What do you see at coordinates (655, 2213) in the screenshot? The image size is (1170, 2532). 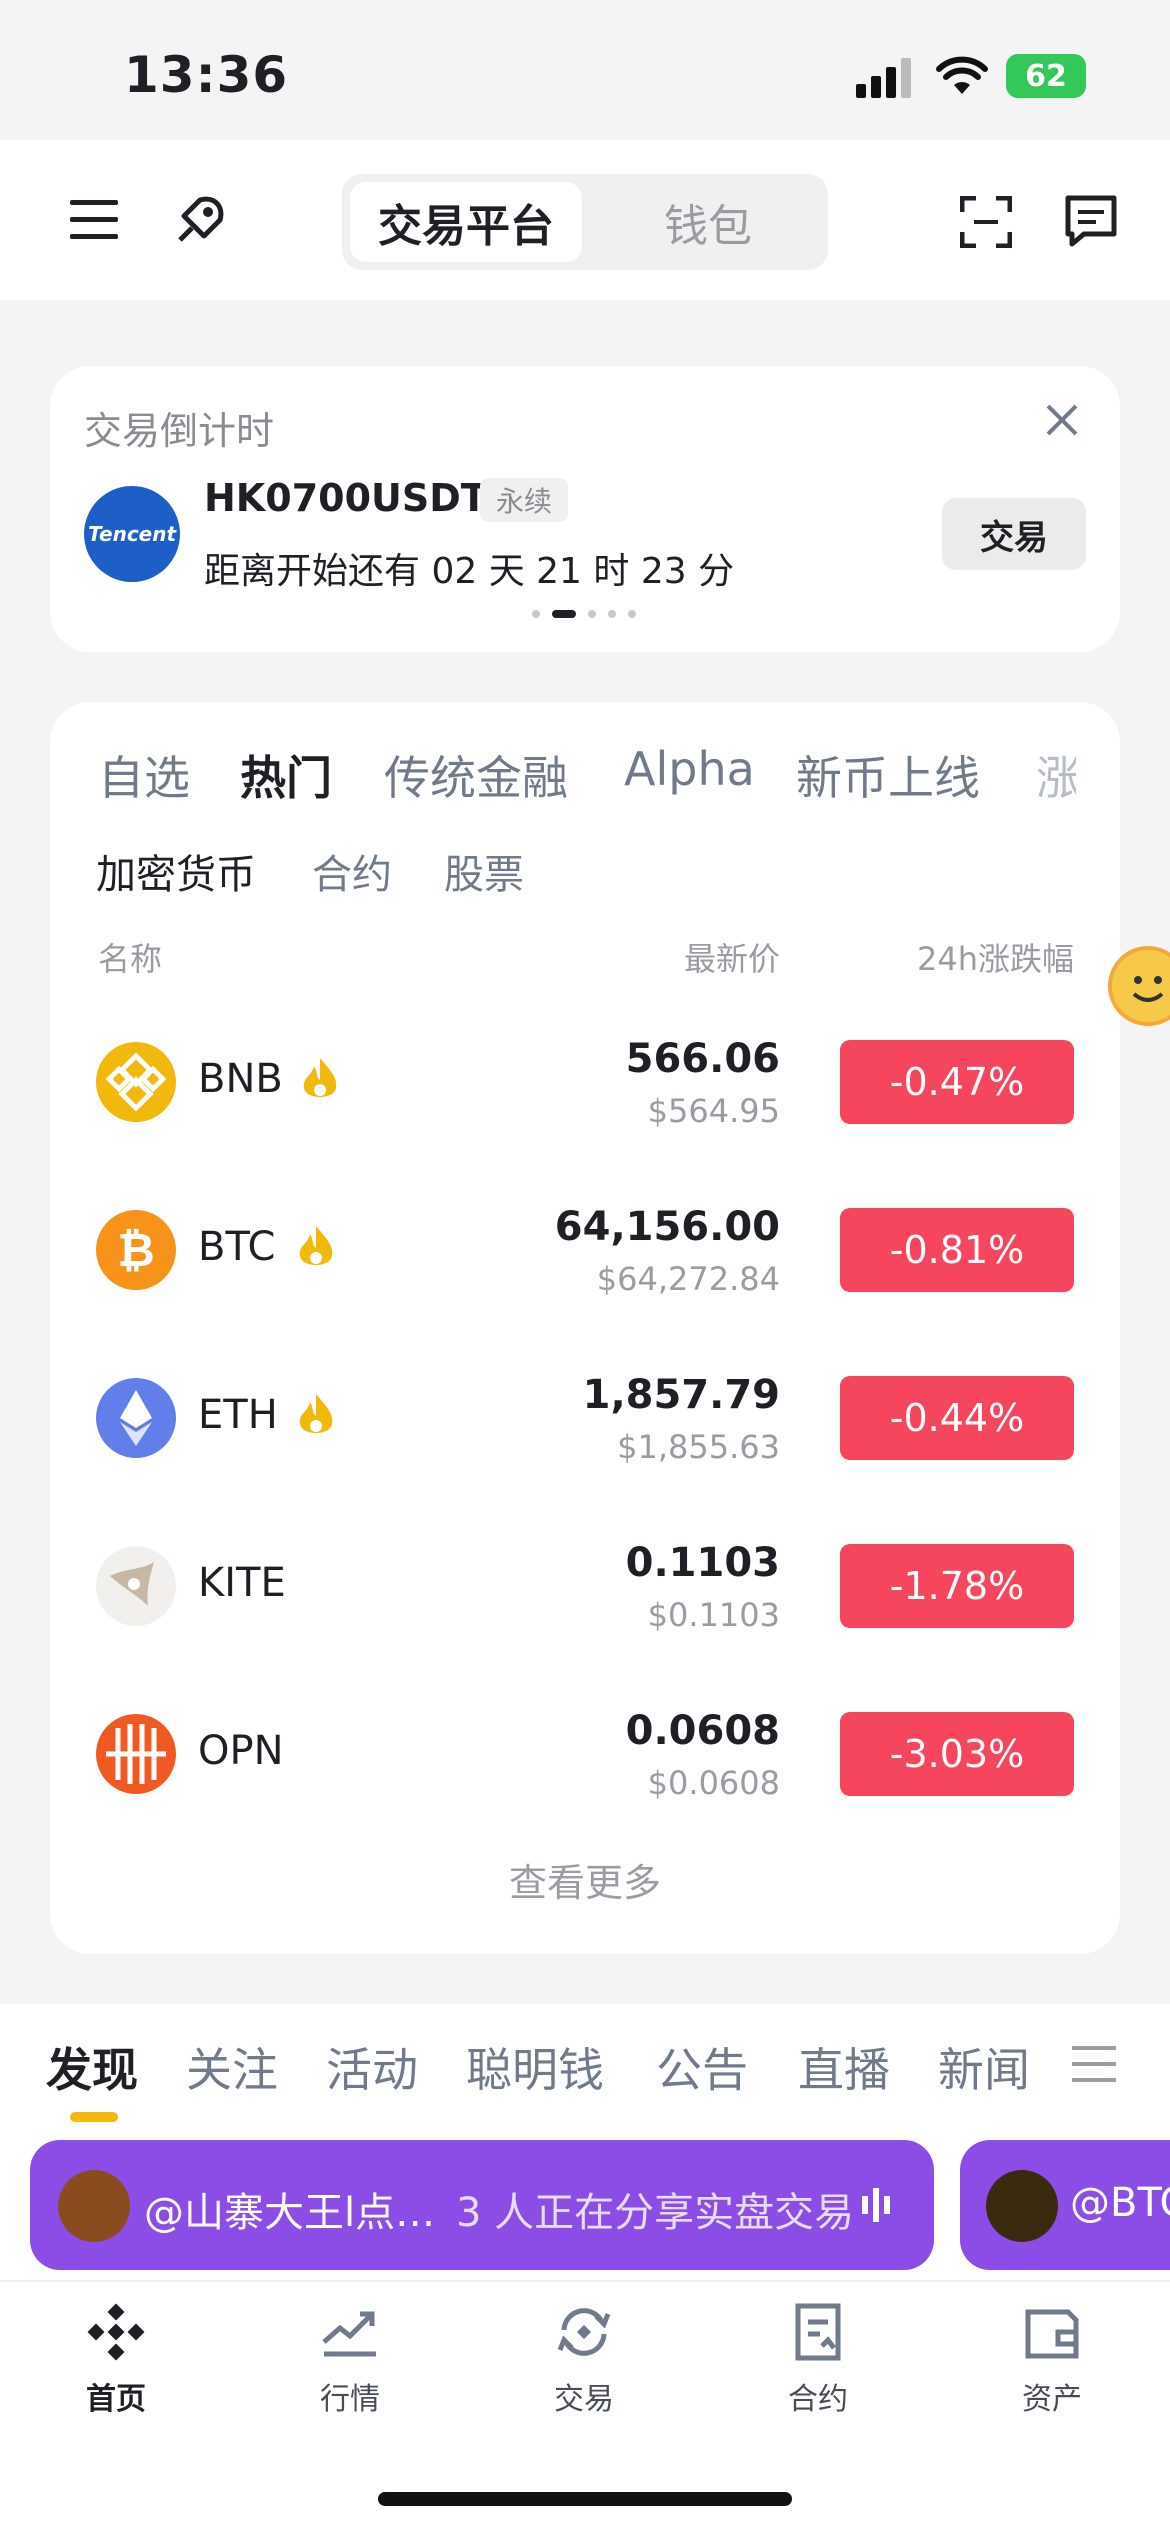 I see `live-text: 3 人正在分享实盘交易` at bounding box center [655, 2213].